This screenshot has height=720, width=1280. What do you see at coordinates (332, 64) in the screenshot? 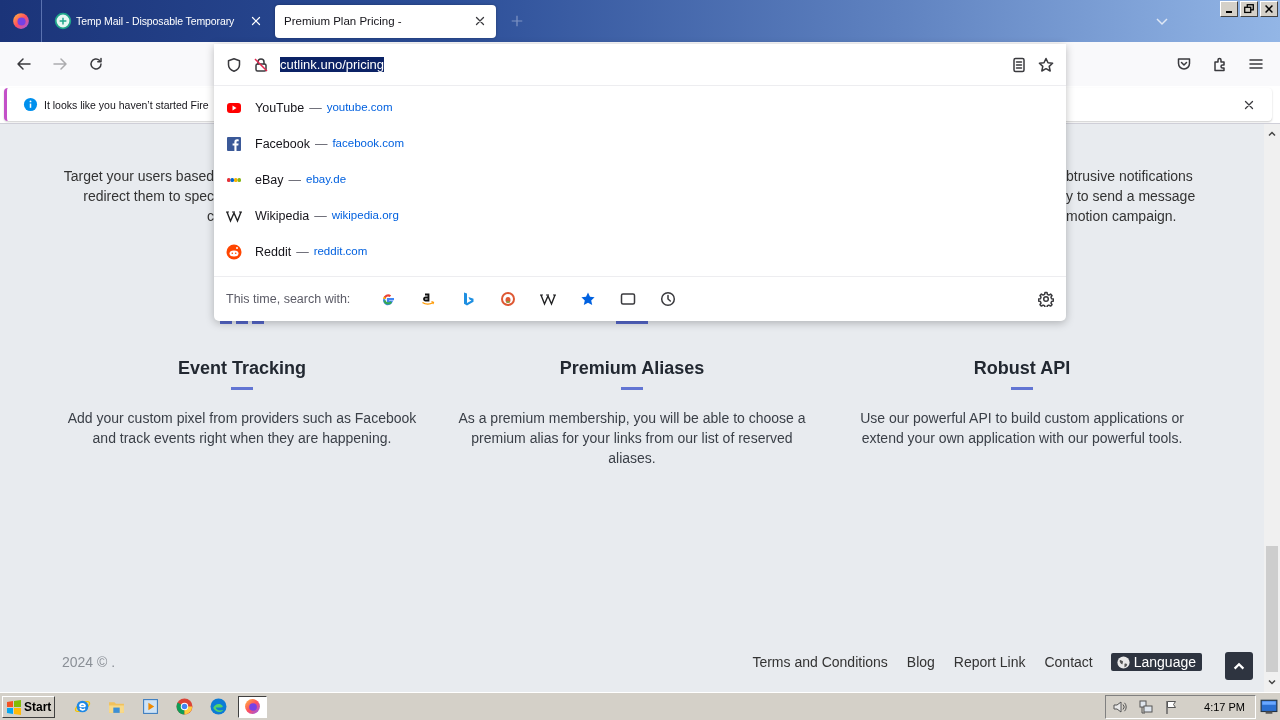
I see `address-field: cutlink.uno/pricing` at bounding box center [332, 64].